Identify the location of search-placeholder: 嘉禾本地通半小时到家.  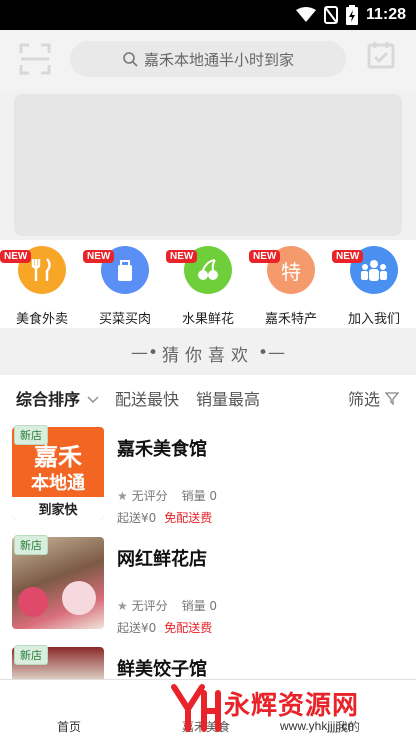
(218, 59).